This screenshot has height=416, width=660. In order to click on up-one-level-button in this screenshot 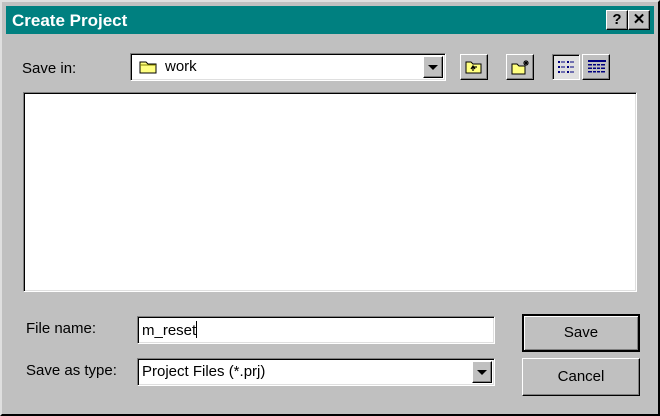, I will do `click(474, 67)`.